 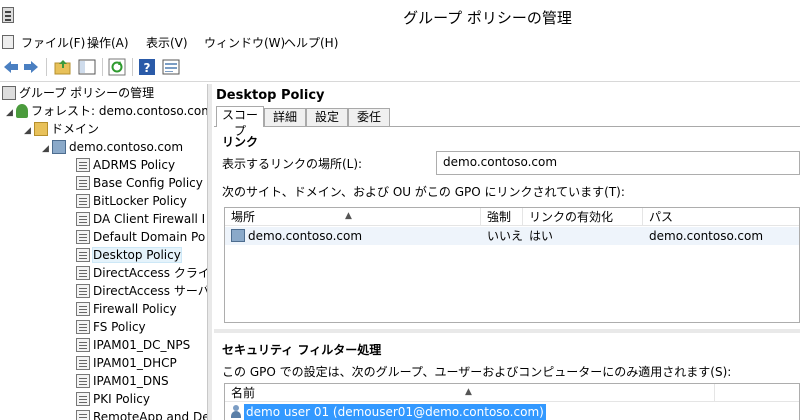 I want to click on policy-title: Desktop Policy, so click(x=270, y=95).